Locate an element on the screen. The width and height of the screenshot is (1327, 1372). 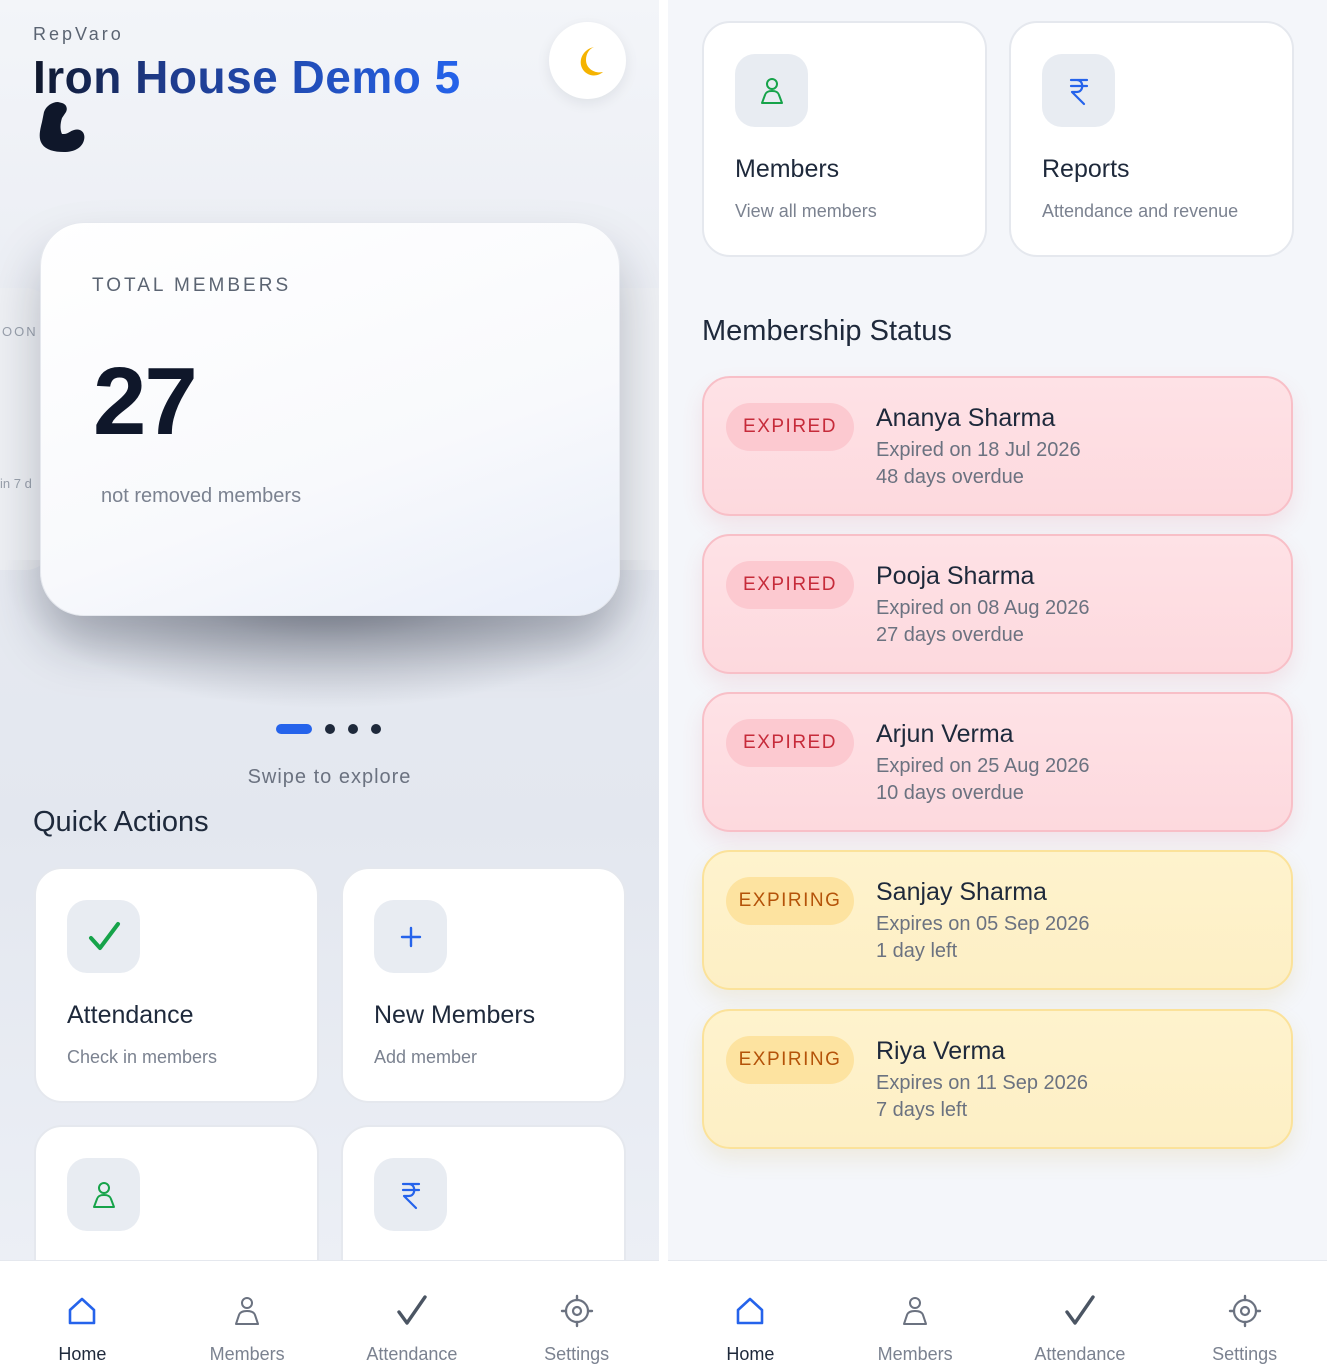
member-name: Riya Verma is located at coordinates (941, 1051).